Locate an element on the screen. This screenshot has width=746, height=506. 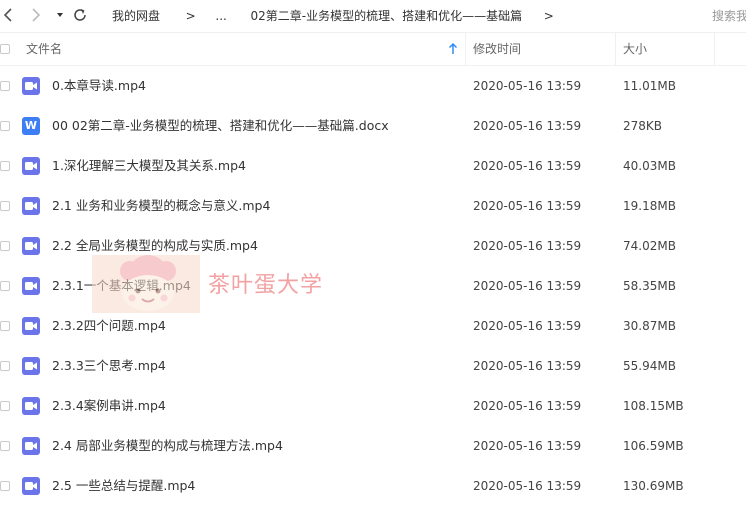
select-all-checkbox is located at coordinates (5, 49).